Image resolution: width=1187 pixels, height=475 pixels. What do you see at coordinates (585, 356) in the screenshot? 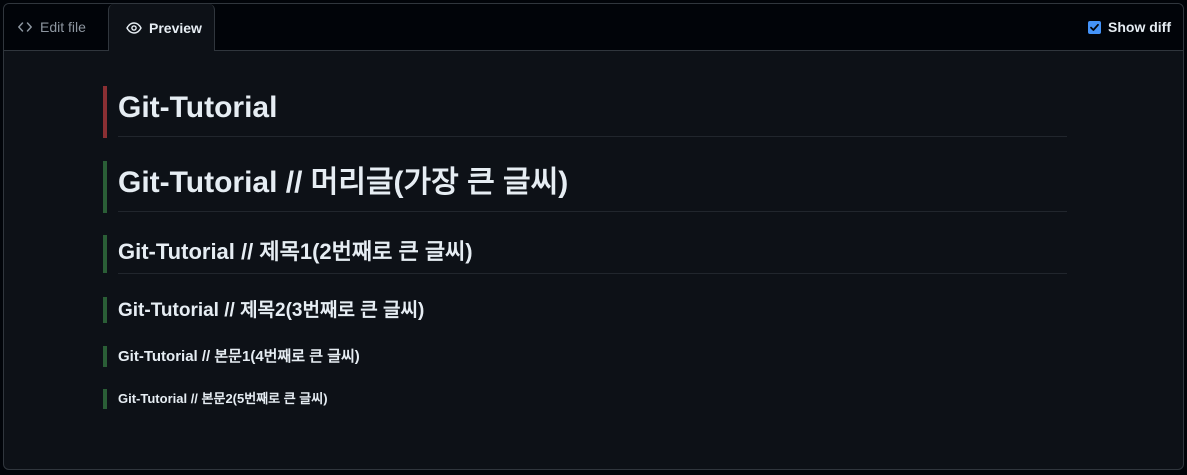
I see `diff-block-h4: Git-Tutorial // 본문1(4번째로 큰 글씨)` at bounding box center [585, 356].